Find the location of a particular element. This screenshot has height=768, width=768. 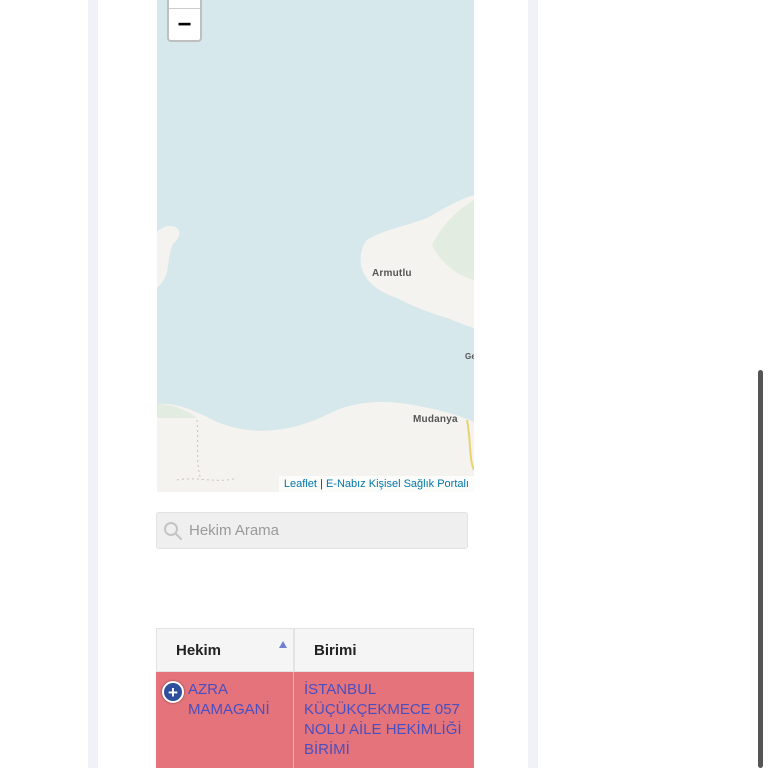

map-attribution: Leaflet | E-Nabız Kişisel Sağlık Portalı is located at coordinates (376, 484).